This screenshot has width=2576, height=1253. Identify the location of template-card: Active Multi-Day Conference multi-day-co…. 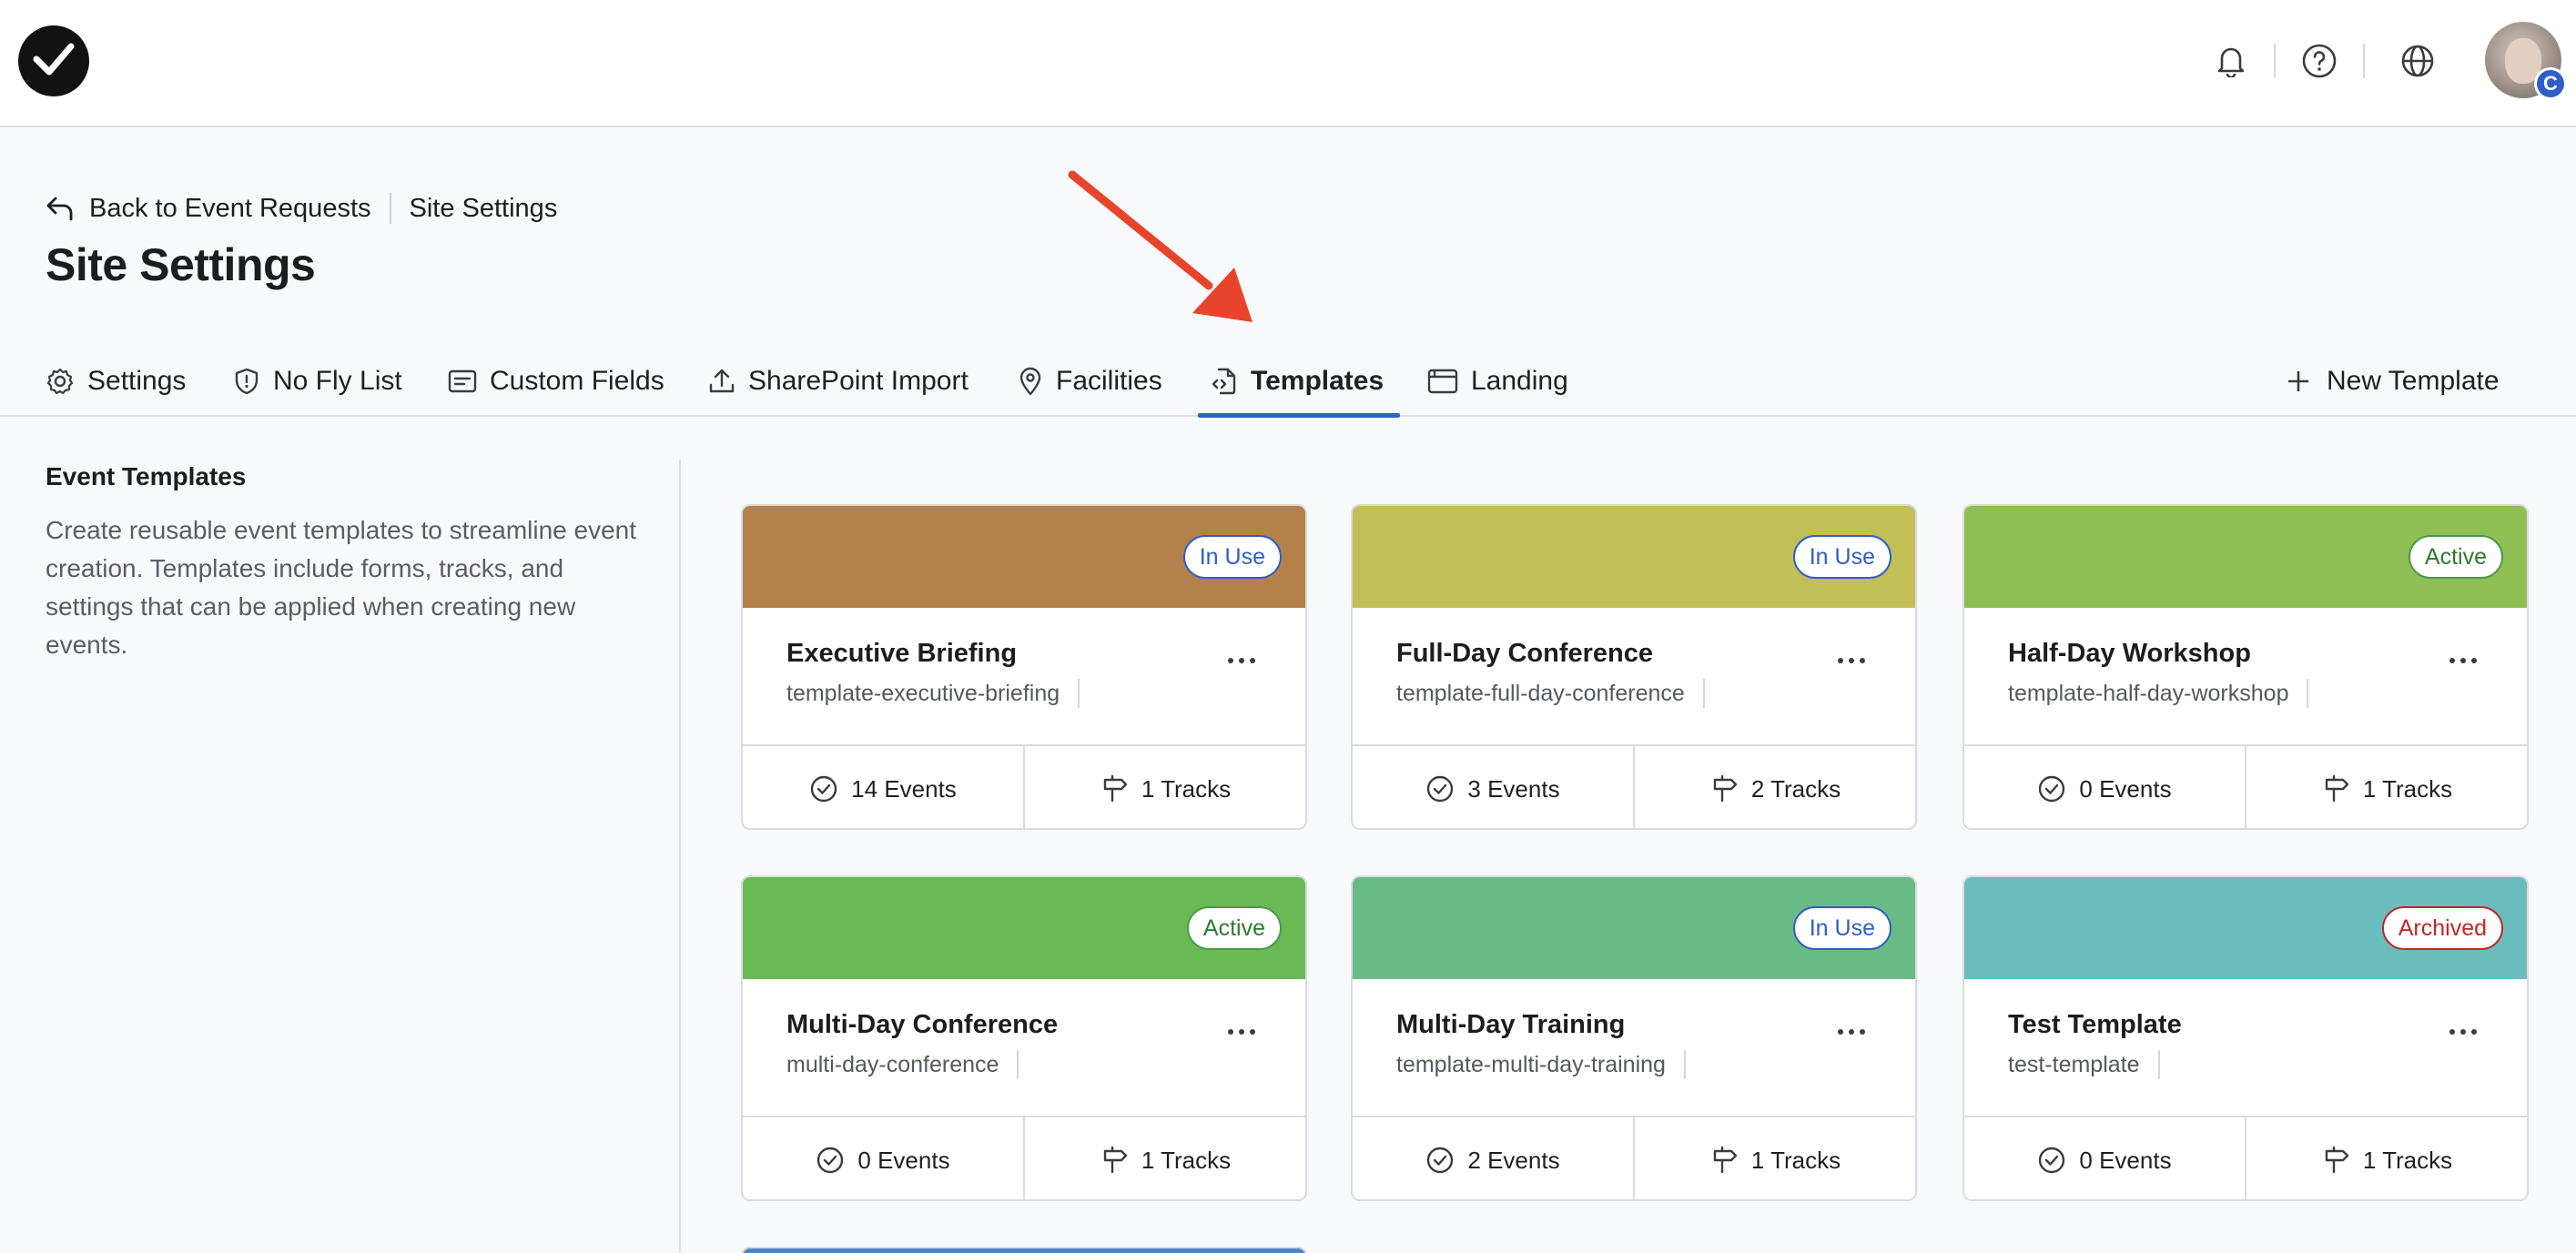
(1024, 1038).